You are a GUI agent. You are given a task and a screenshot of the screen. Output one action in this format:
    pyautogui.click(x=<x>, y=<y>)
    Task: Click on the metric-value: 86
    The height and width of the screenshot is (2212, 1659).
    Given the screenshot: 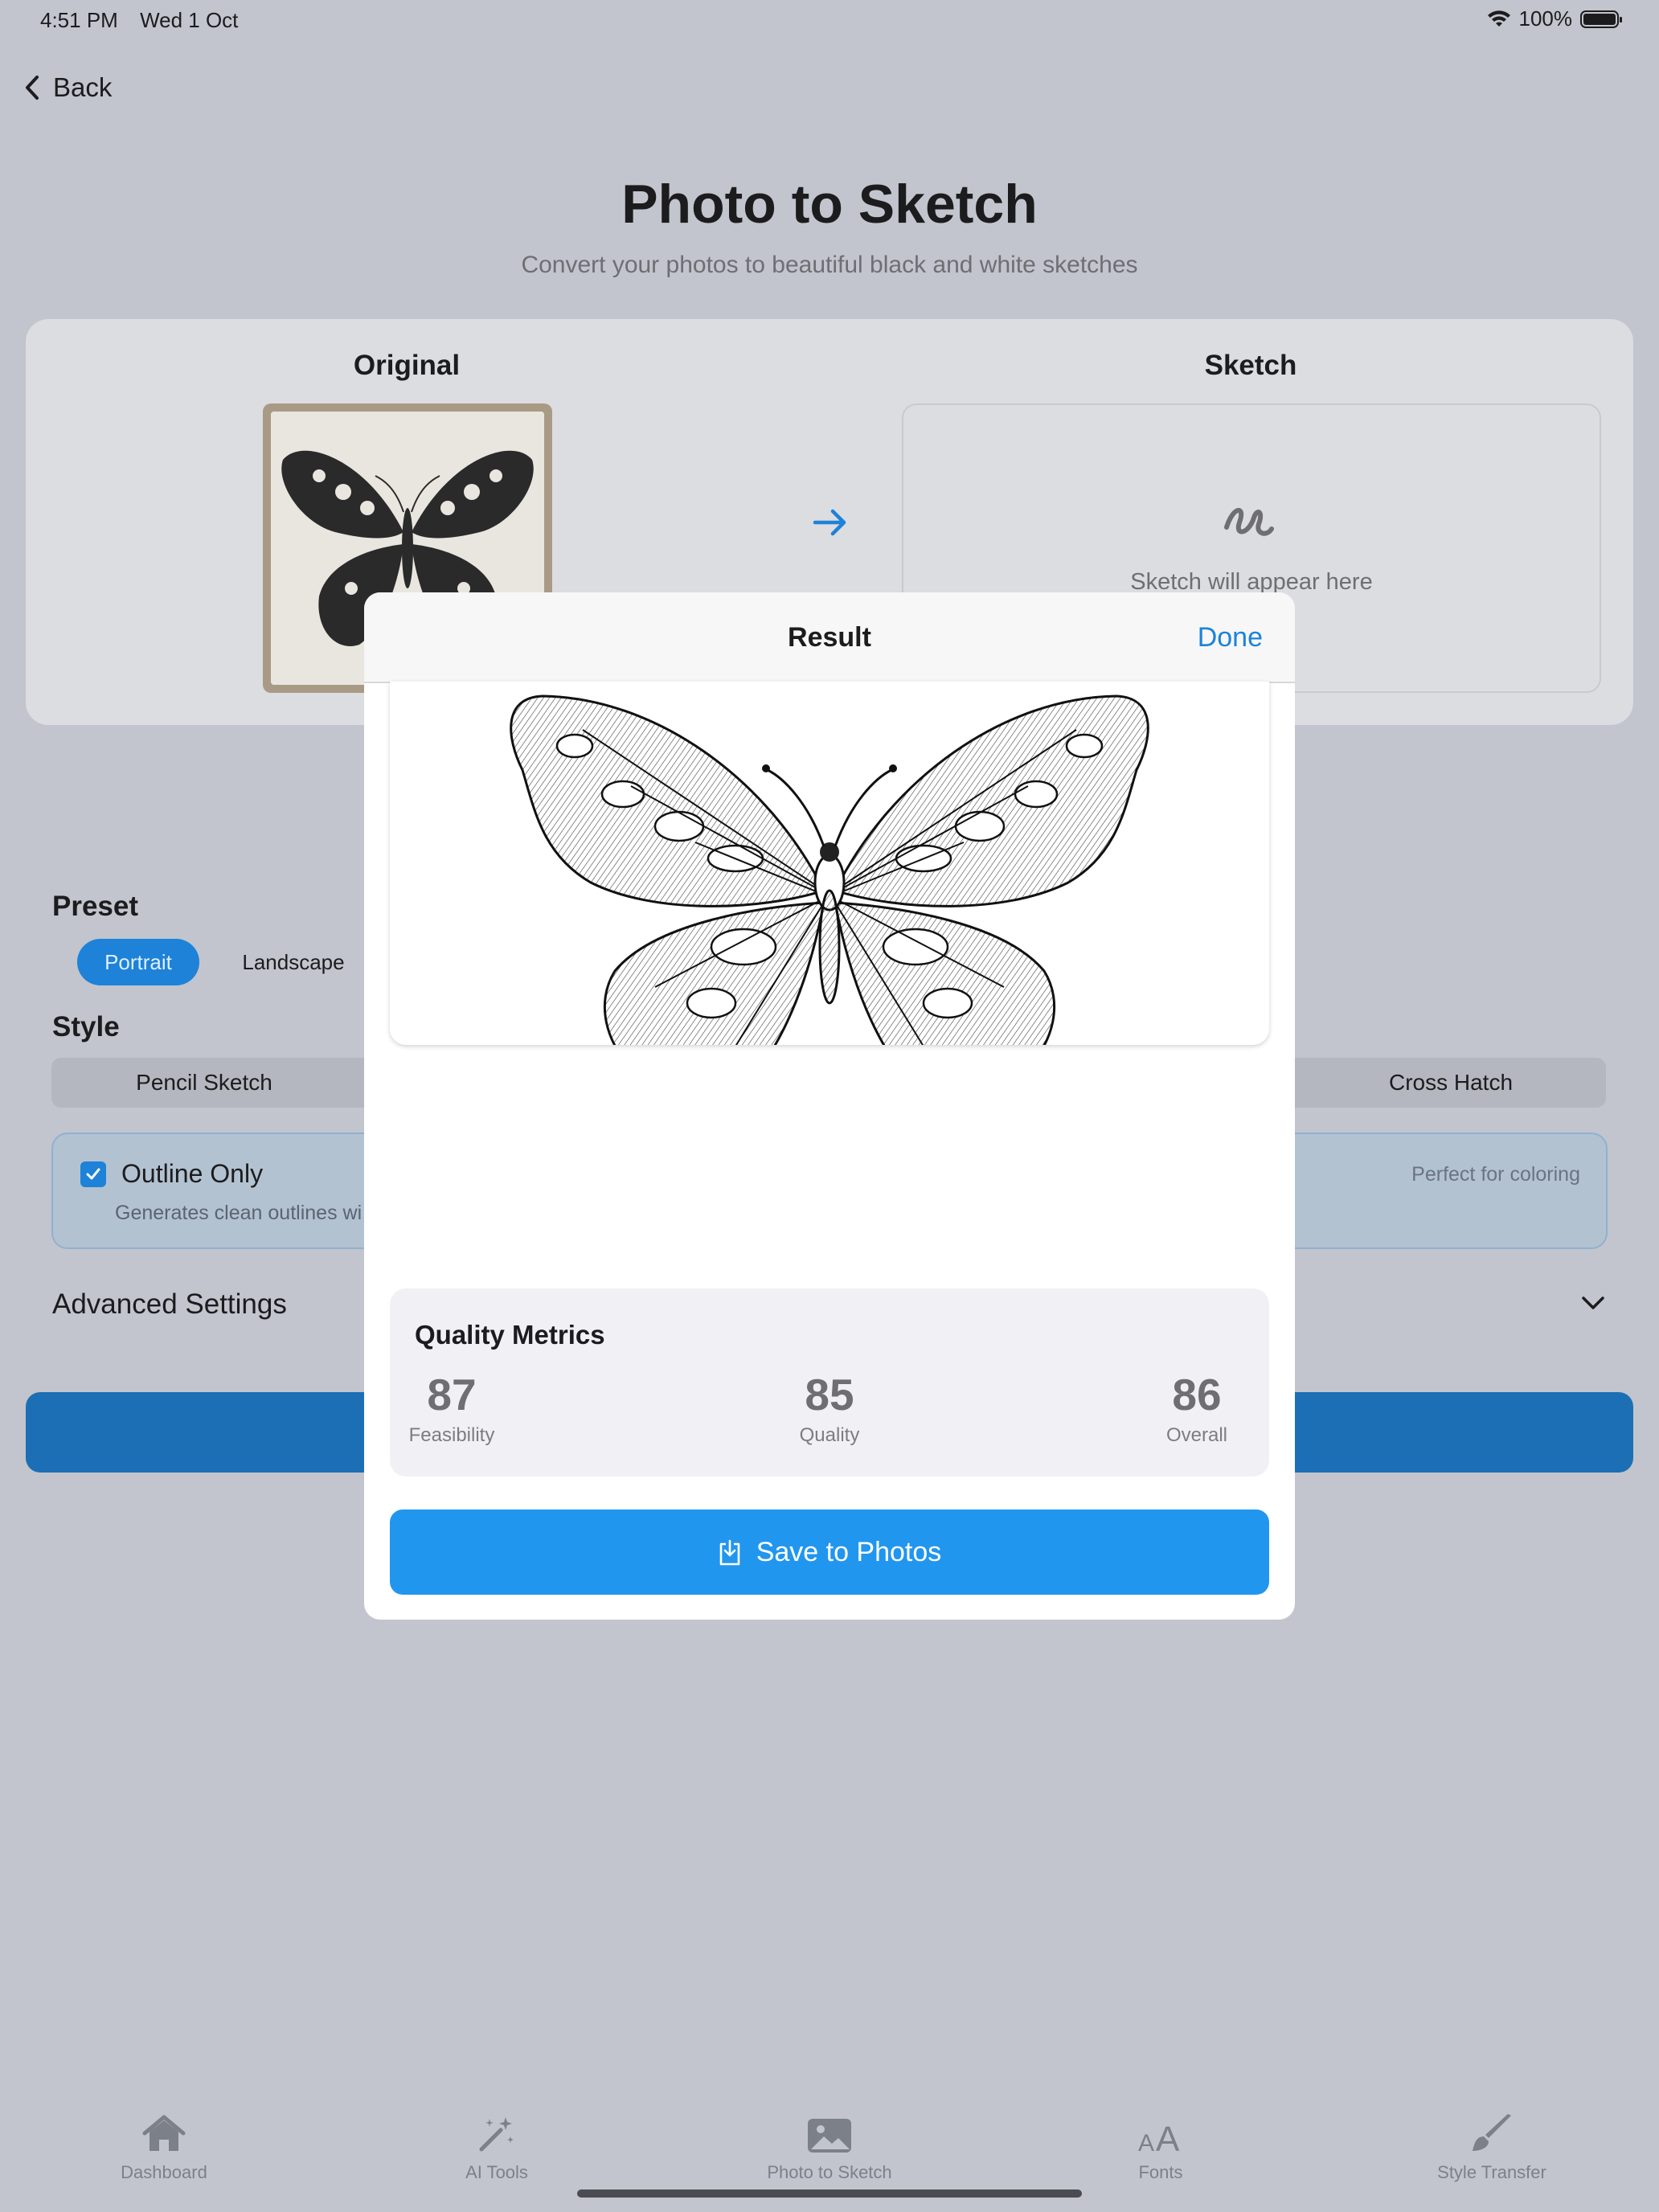 What is the action you would take?
    pyautogui.click(x=1197, y=1394)
    